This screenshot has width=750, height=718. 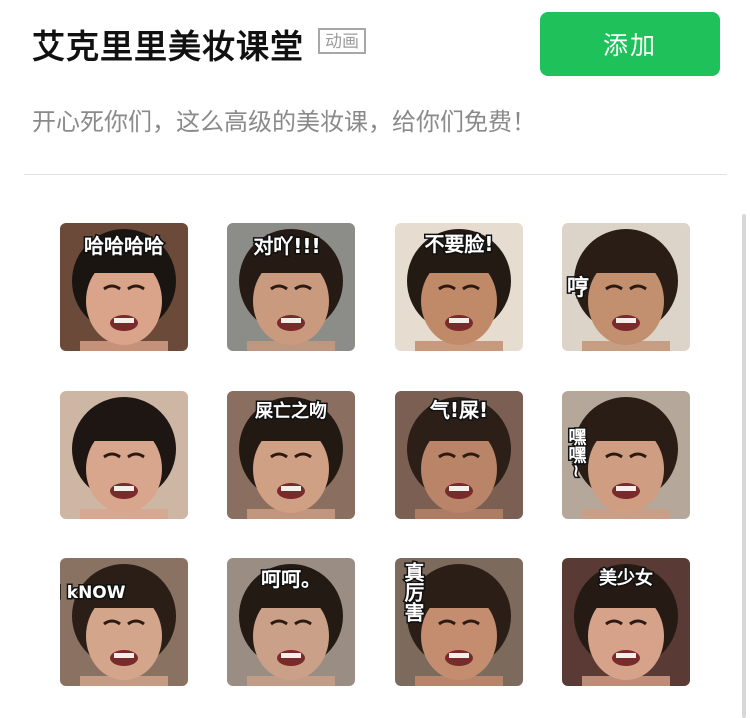 I want to click on page-title: 艾克里里美妆课堂, so click(x=168, y=46).